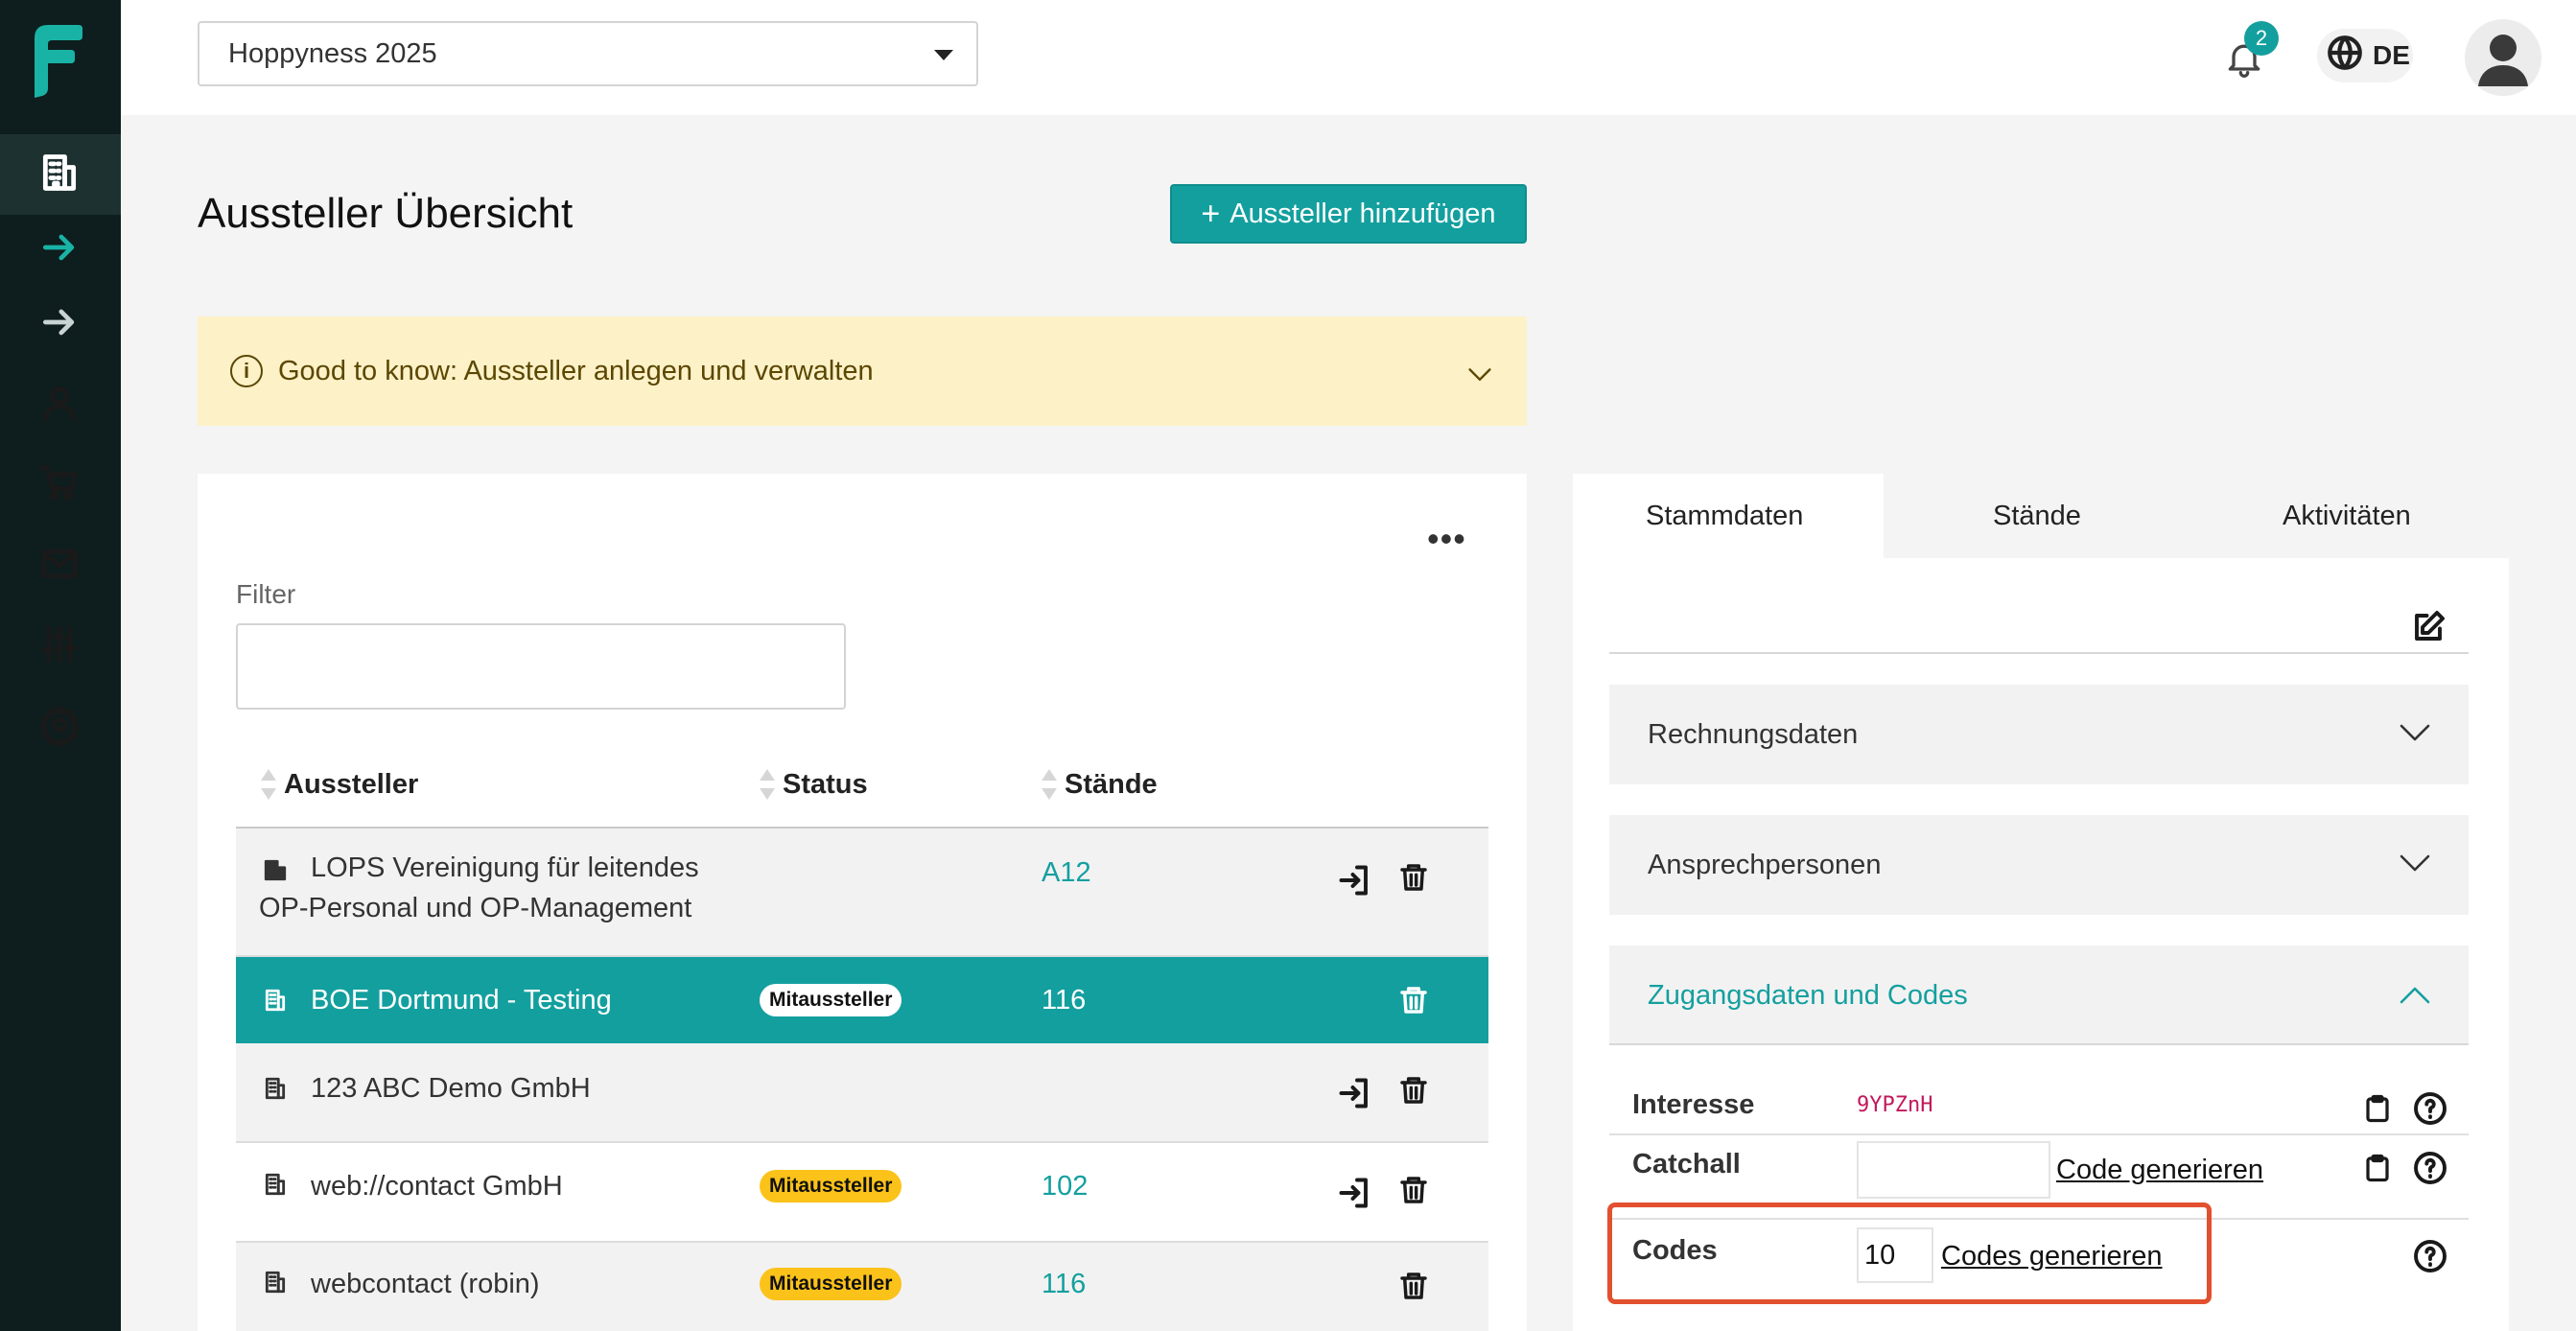  Describe the element at coordinates (2039, 1134) in the screenshot. I see `row-divider` at that location.